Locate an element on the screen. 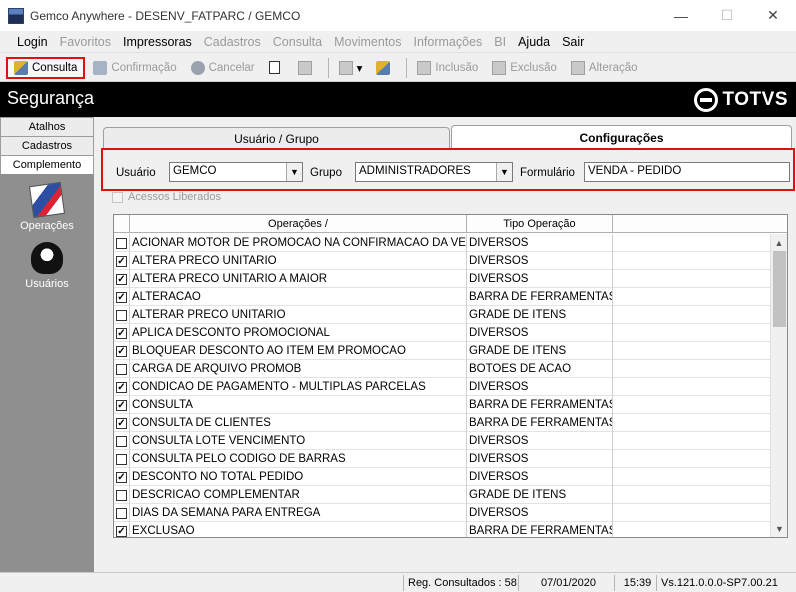 Image resolution: width=796 pixels, height=592 pixels. copy-button is located at coordinates (307, 68).